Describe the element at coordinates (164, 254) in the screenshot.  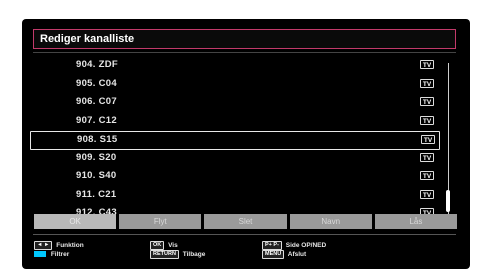
I see `return-key-icon: RETURN` at that location.